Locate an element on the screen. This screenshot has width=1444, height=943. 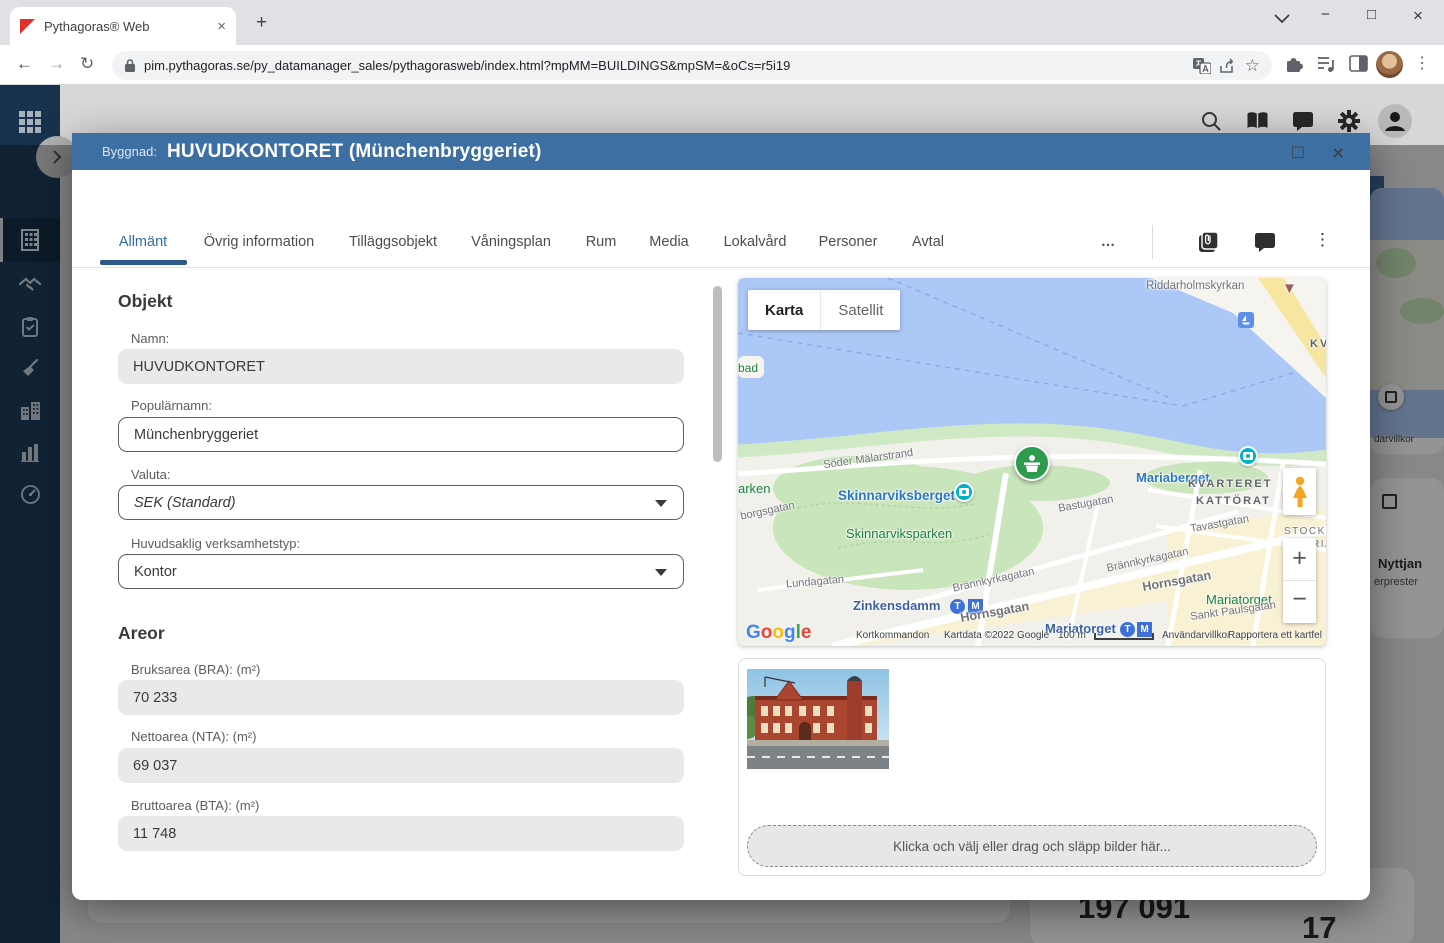
map-boat-icon is located at coordinates (1246, 320).